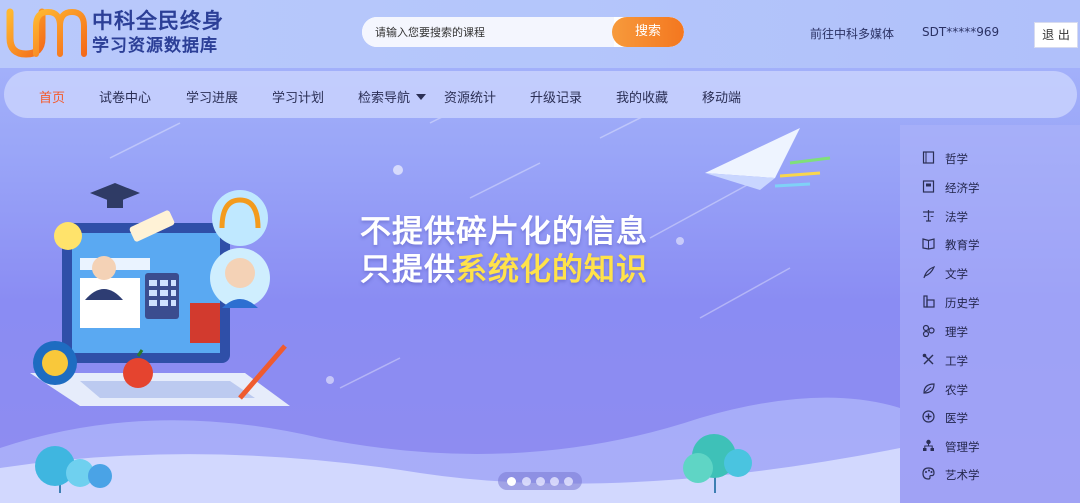 The height and width of the screenshot is (503, 1080). What do you see at coordinates (929, 301) in the screenshot?
I see `scroll-icon` at bounding box center [929, 301].